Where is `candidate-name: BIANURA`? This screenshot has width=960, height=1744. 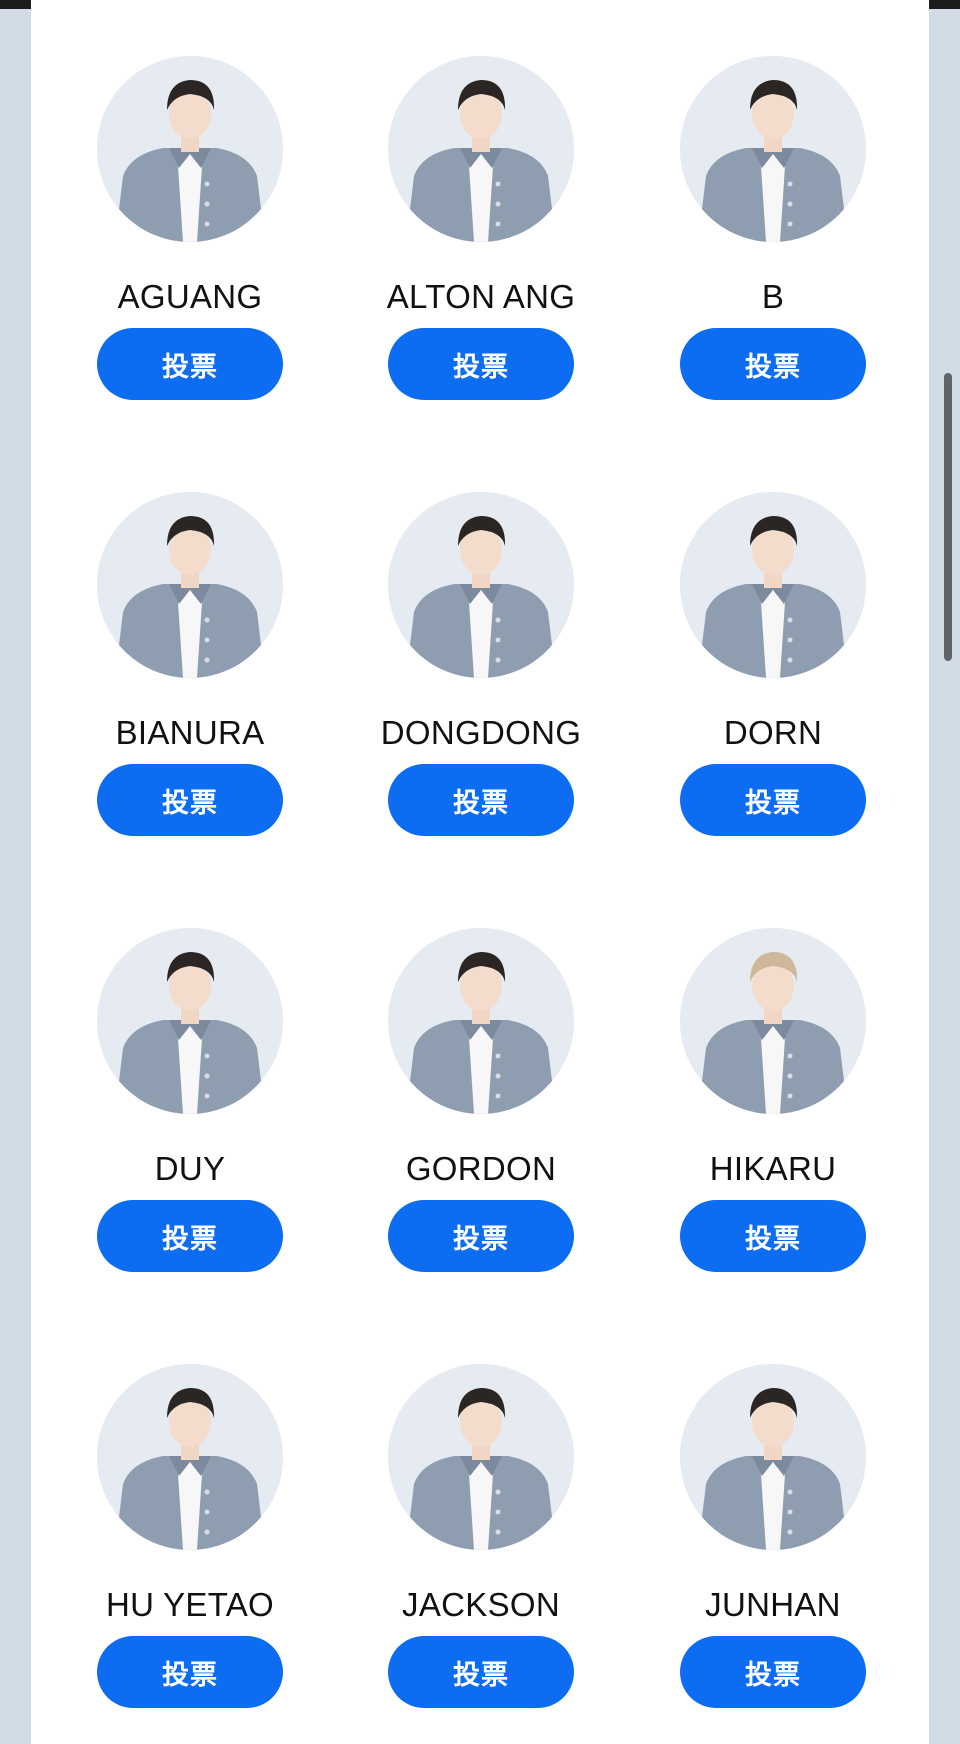
candidate-name: BIANURA is located at coordinates (190, 732).